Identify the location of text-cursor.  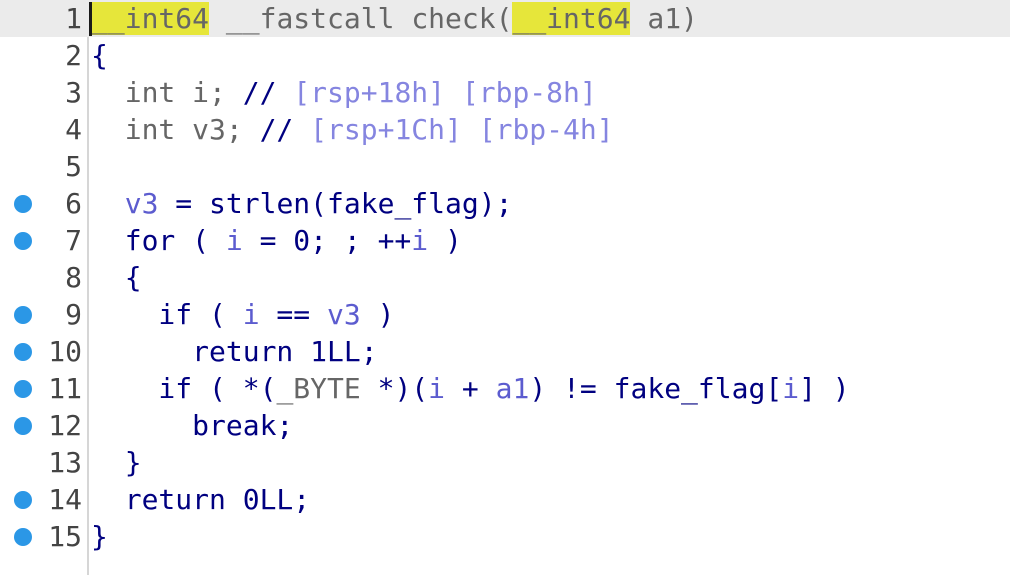
(90, 19).